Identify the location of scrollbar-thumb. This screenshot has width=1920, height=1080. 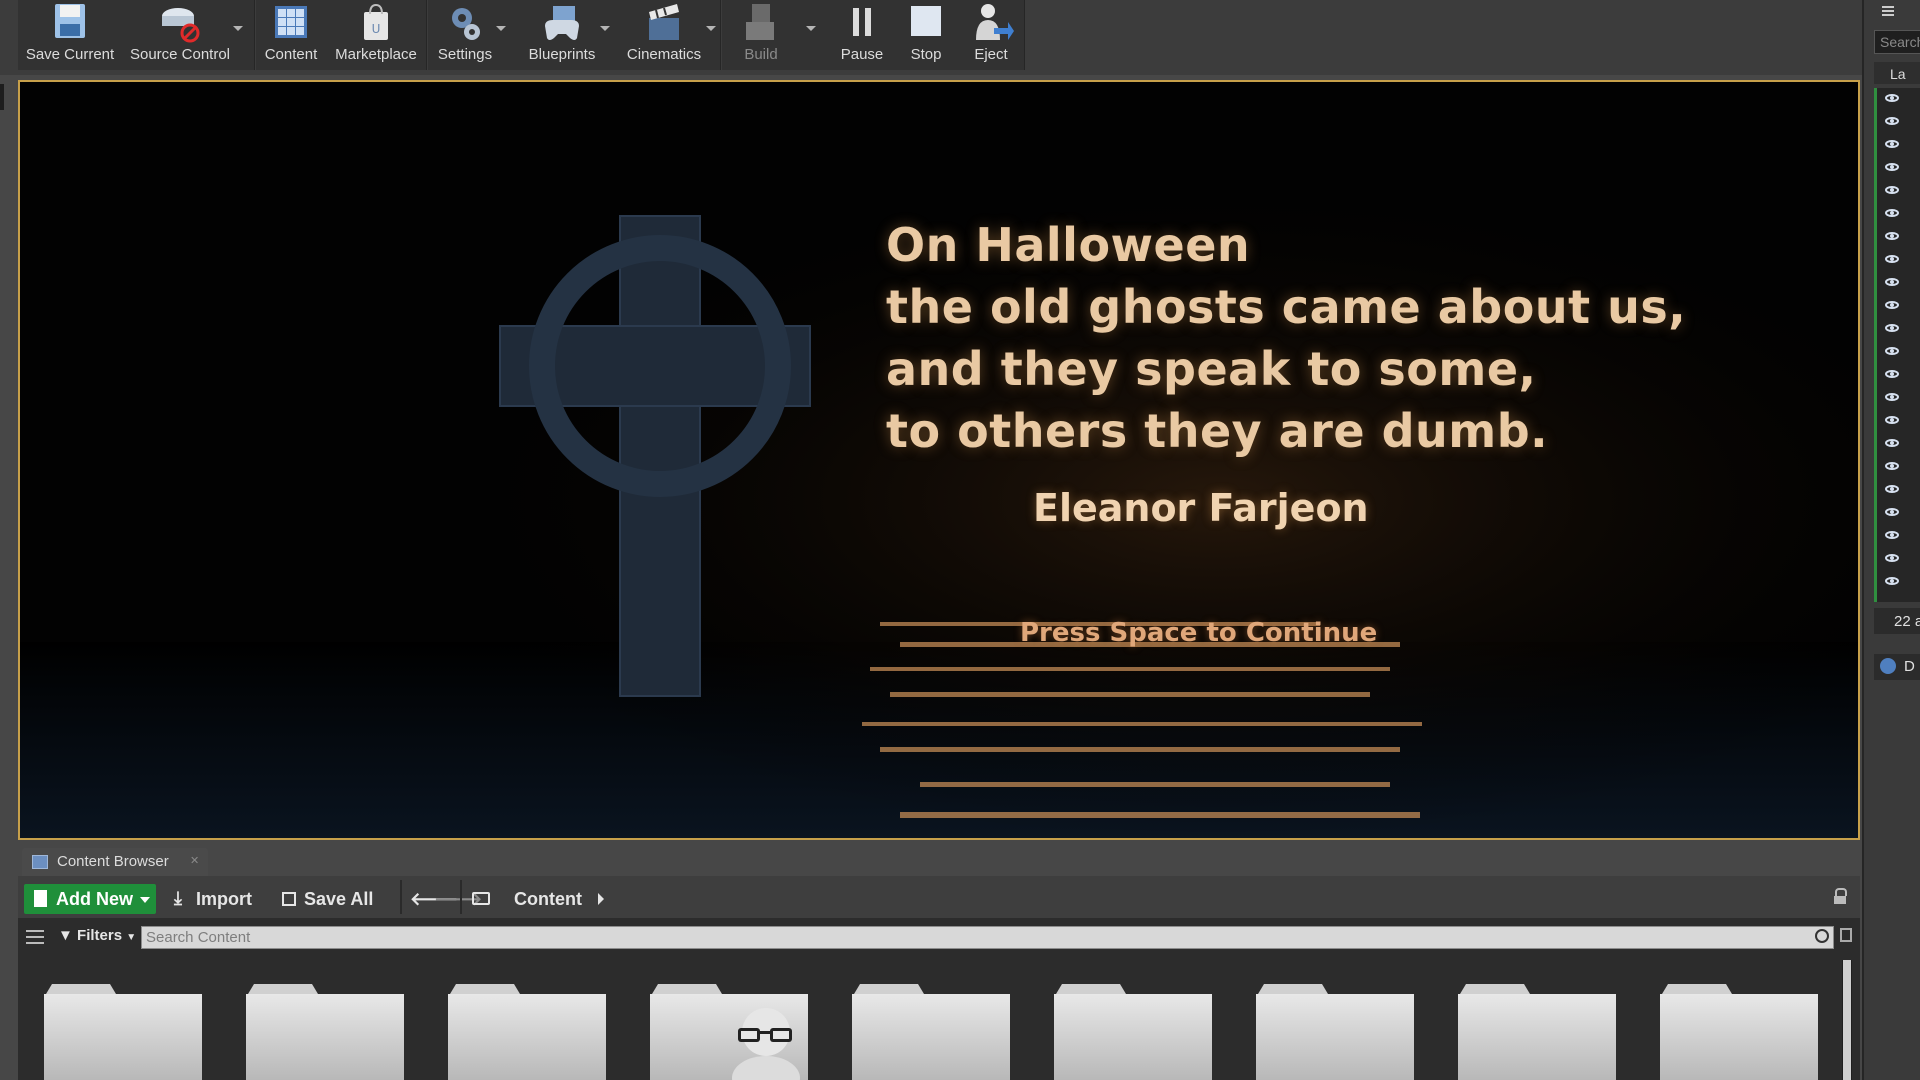
(1847, 1020).